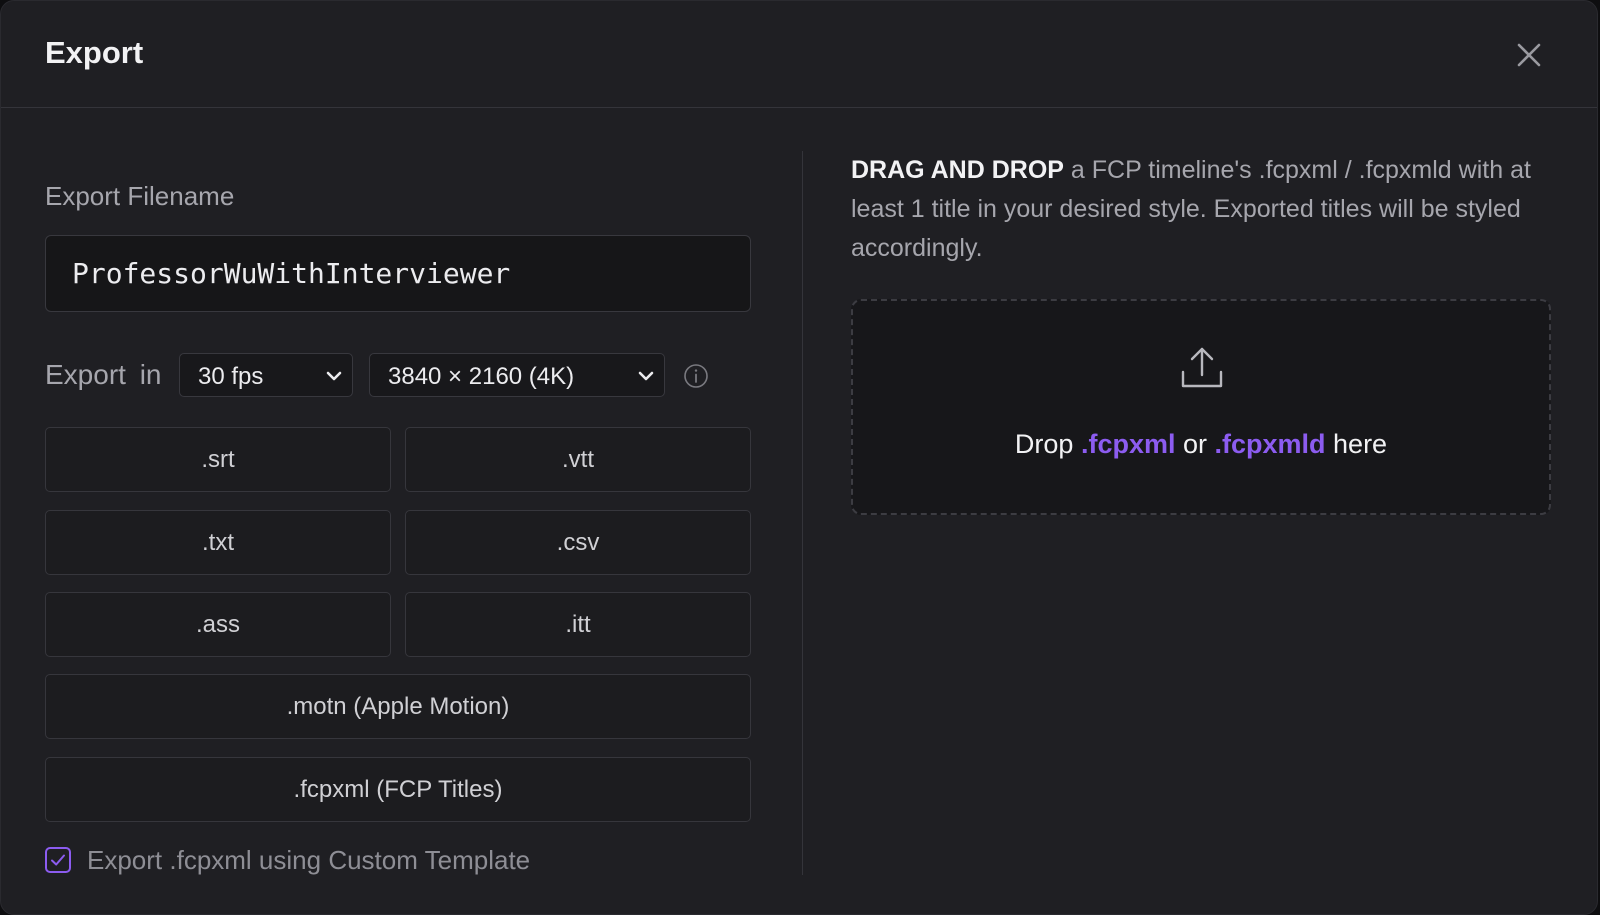  What do you see at coordinates (1356, 444) in the screenshot?
I see `drop-suffix: here` at bounding box center [1356, 444].